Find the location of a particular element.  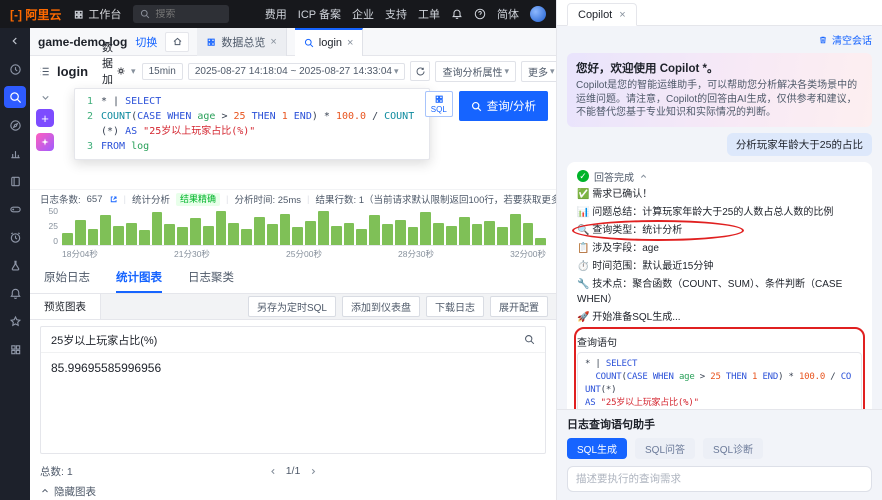

quick-time-selector: 15min is located at coordinates (162, 71).